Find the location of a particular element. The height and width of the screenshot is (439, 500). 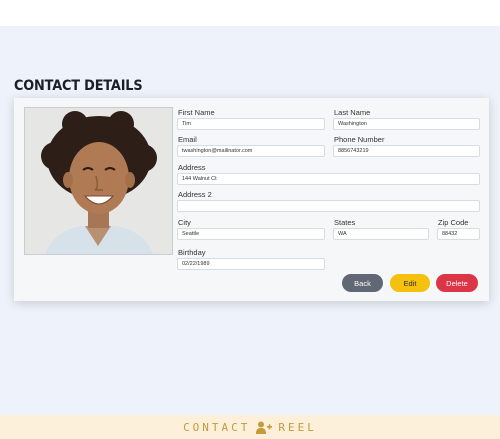

email-field: twashington@mailinator.com is located at coordinates (251, 151).